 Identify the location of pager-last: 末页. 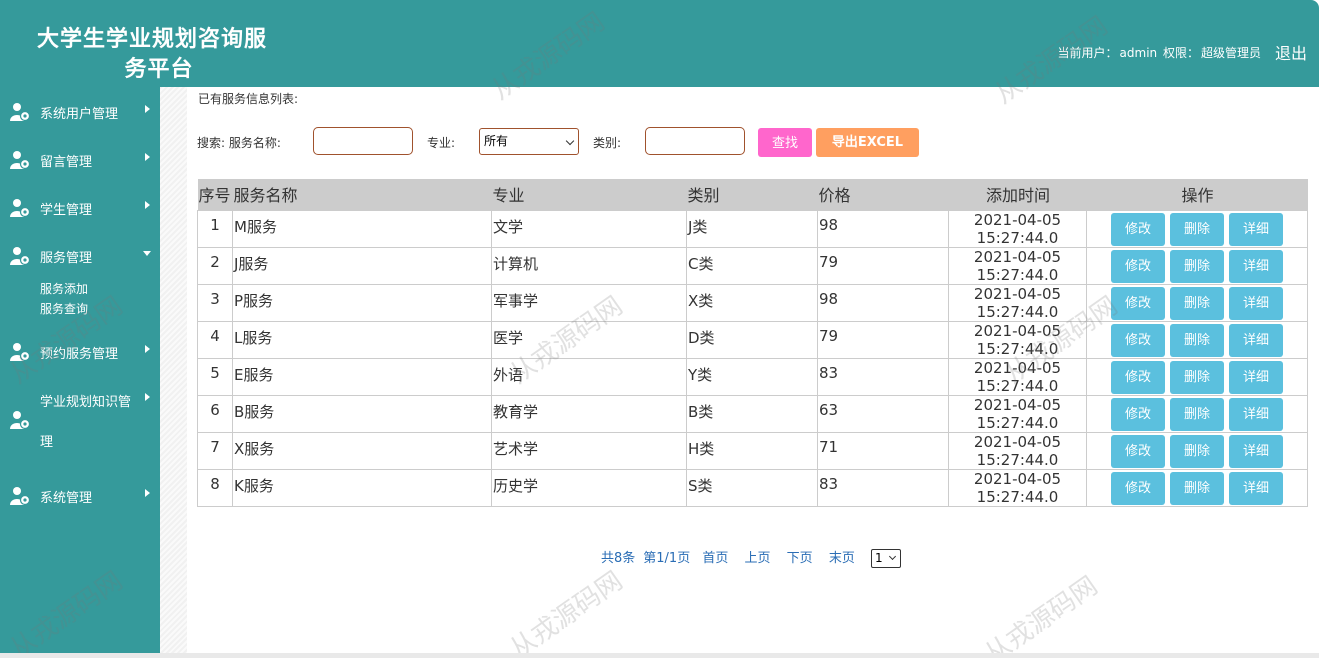
(842, 558).